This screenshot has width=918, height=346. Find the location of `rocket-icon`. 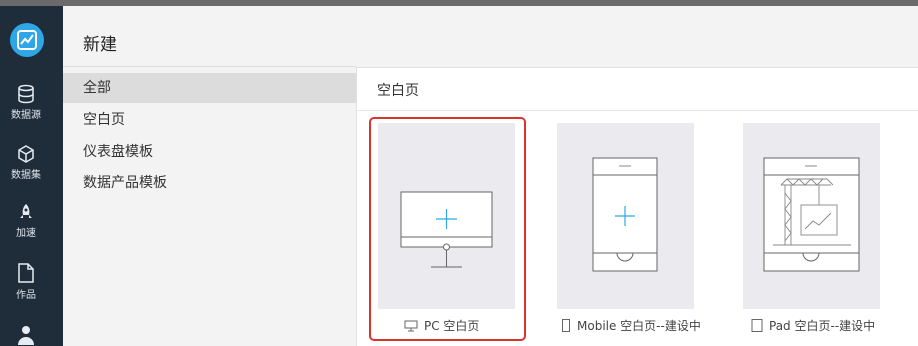

rocket-icon is located at coordinates (26, 211).